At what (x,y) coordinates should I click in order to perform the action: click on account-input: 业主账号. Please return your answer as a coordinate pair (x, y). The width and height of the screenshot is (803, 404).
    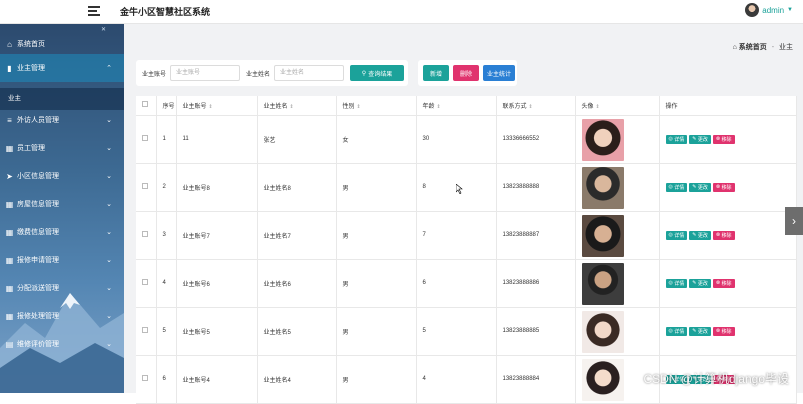
    Looking at the image, I should click on (205, 73).